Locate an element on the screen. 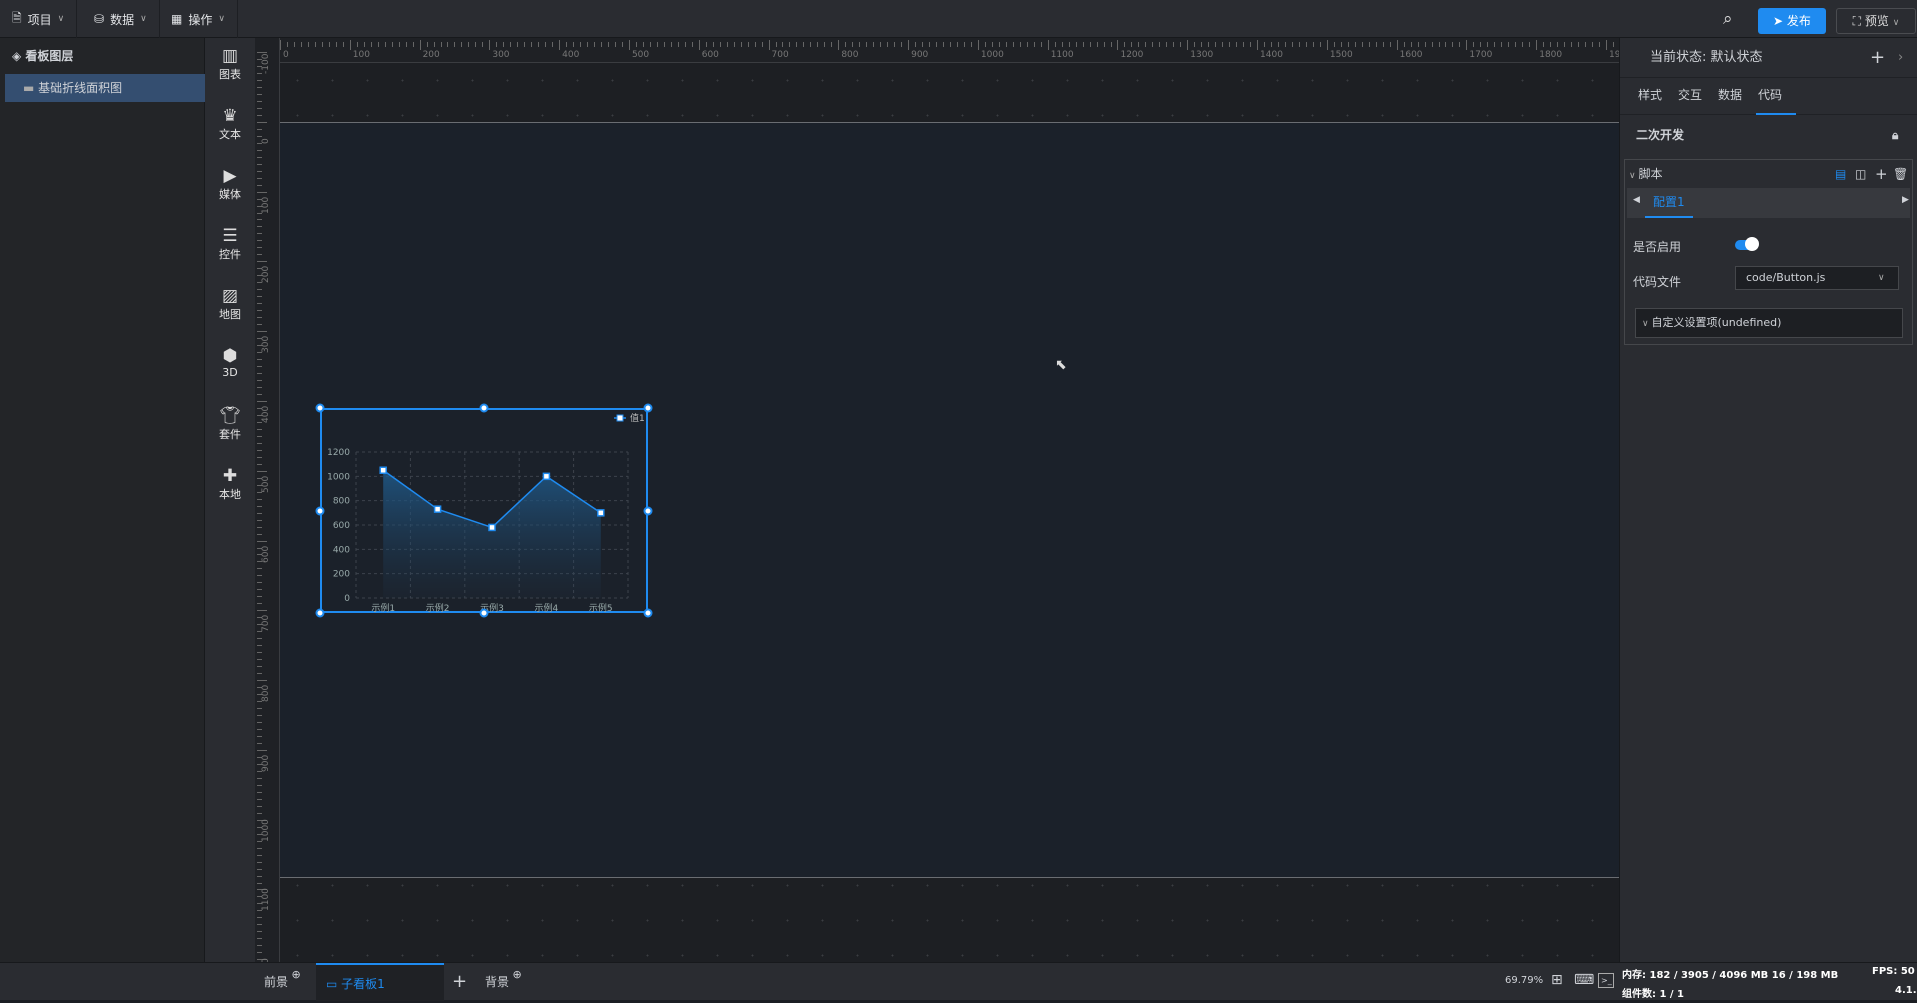 Image resolution: width=1917 pixels, height=1003 pixels. next-icon: ▶ is located at coordinates (1905, 200).